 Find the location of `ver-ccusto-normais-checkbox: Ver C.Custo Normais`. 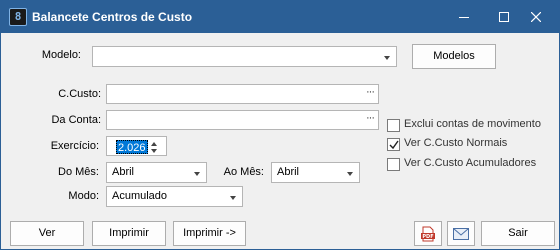

ver-ccusto-normais-checkbox: Ver C.Custo Normais is located at coordinates (472, 145).